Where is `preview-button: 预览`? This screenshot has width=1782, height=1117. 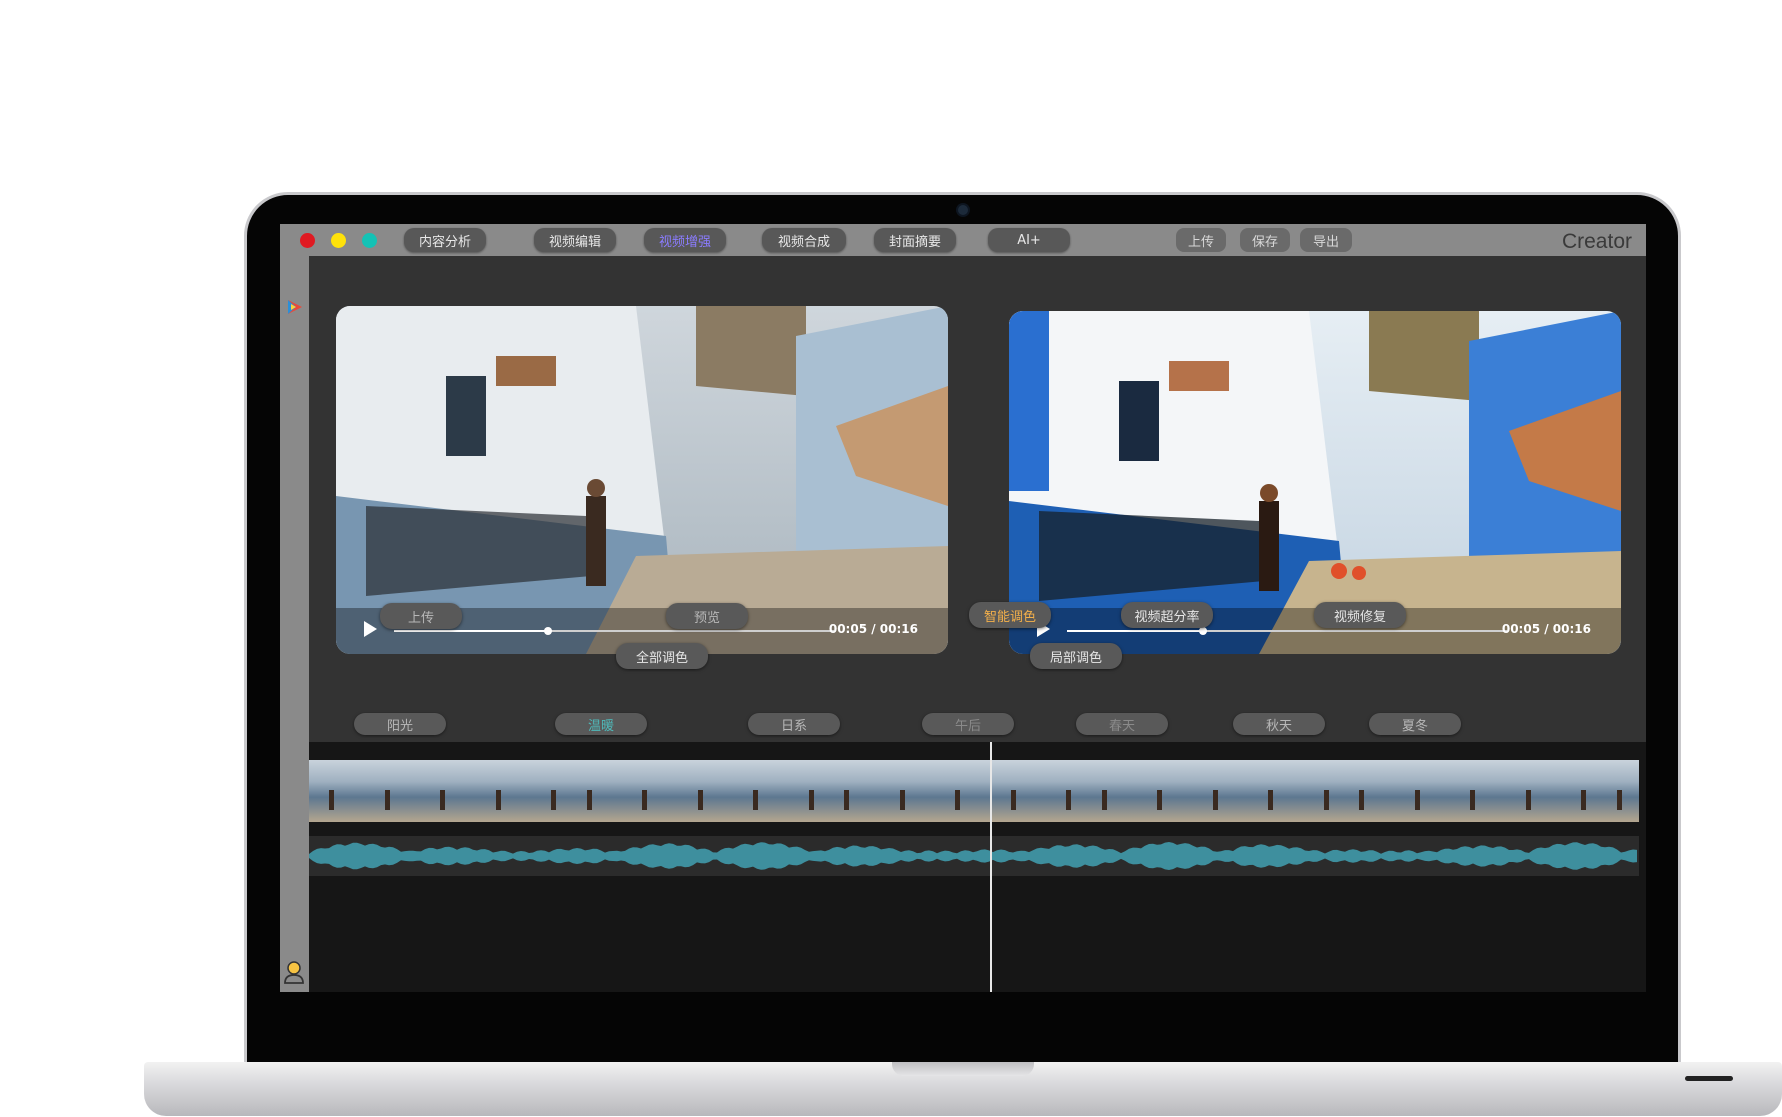
preview-button: 预览 is located at coordinates (707, 616).